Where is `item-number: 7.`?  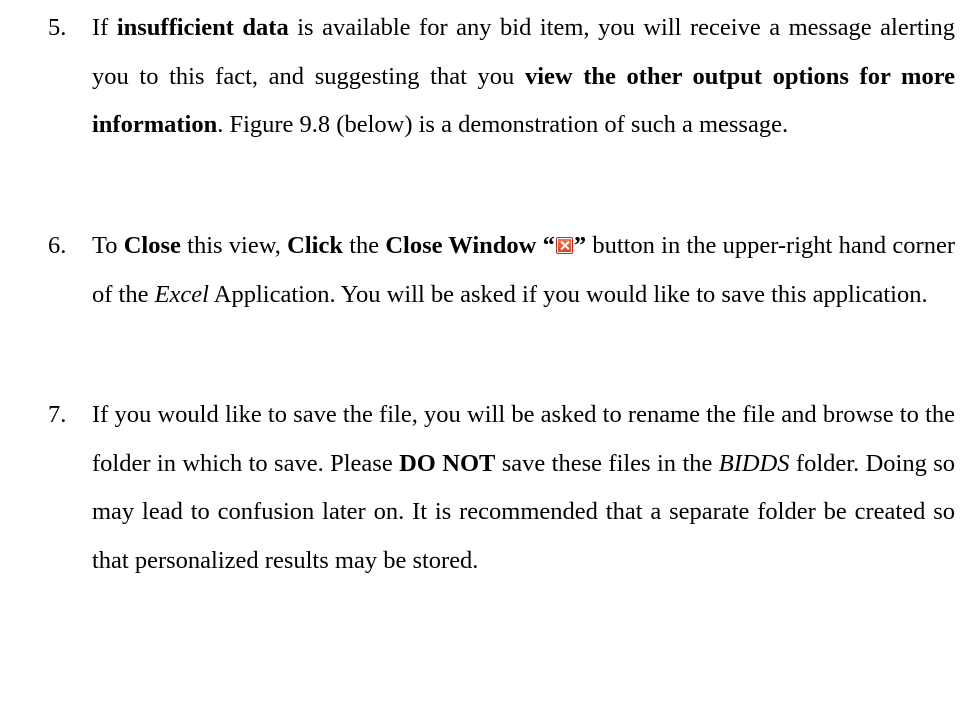
item-number: 7. is located at coordinates (57, 414).